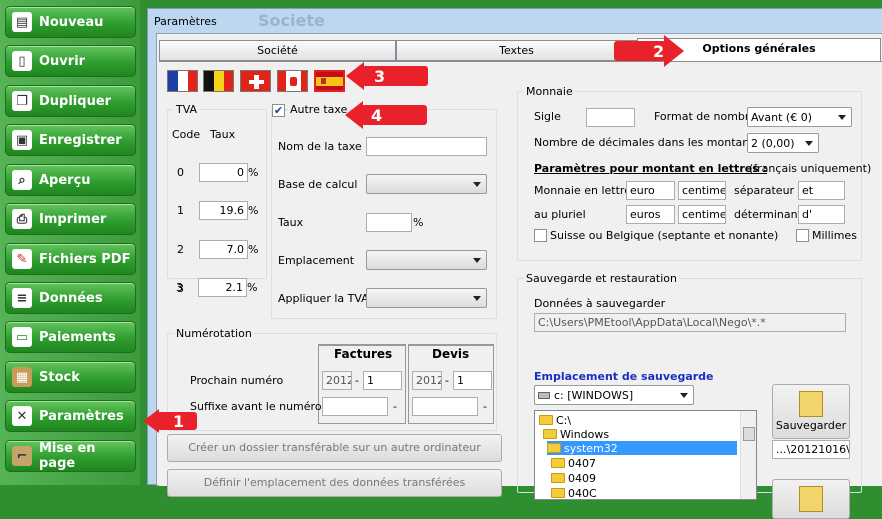  What do you see at coordinates (223, 249) in the screenshot?
I see `tva-rate-2-input: 7.0` at bounding box center [223, 249].